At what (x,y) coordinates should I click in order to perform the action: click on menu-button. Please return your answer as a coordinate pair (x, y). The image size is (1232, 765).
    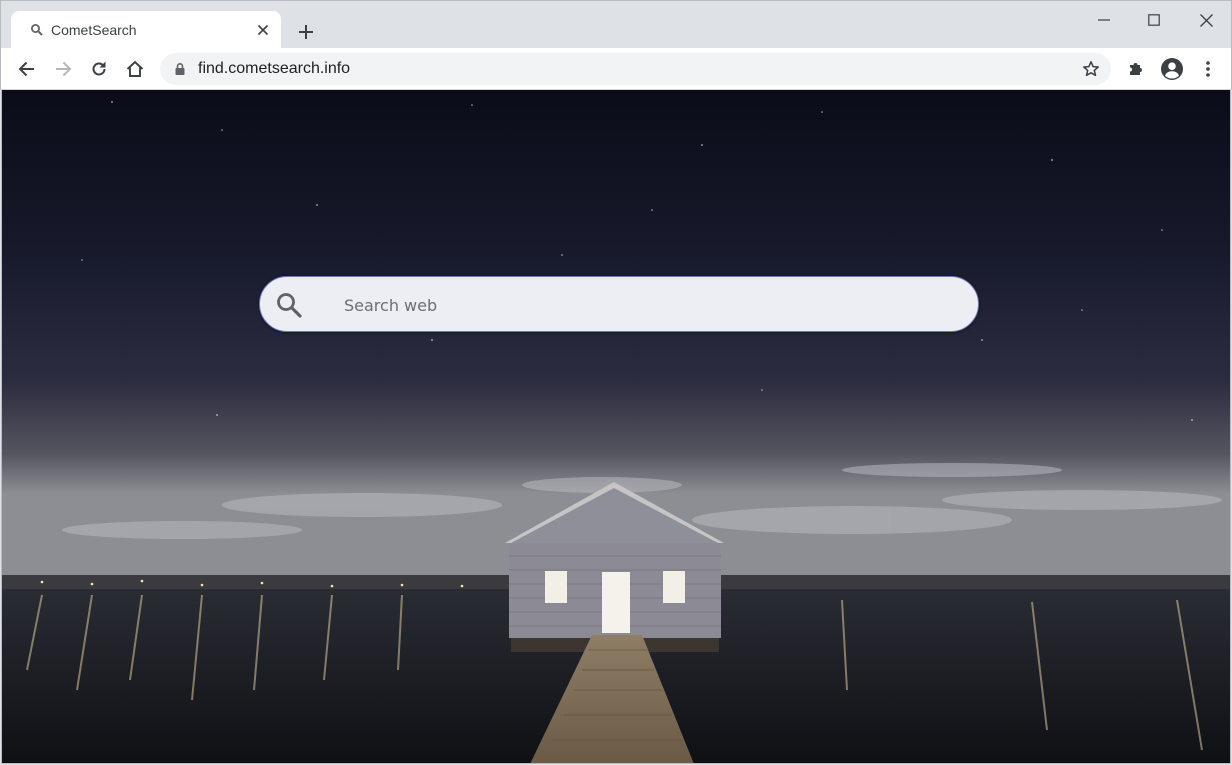
    Looking at the image, I should click on (1208, 69).